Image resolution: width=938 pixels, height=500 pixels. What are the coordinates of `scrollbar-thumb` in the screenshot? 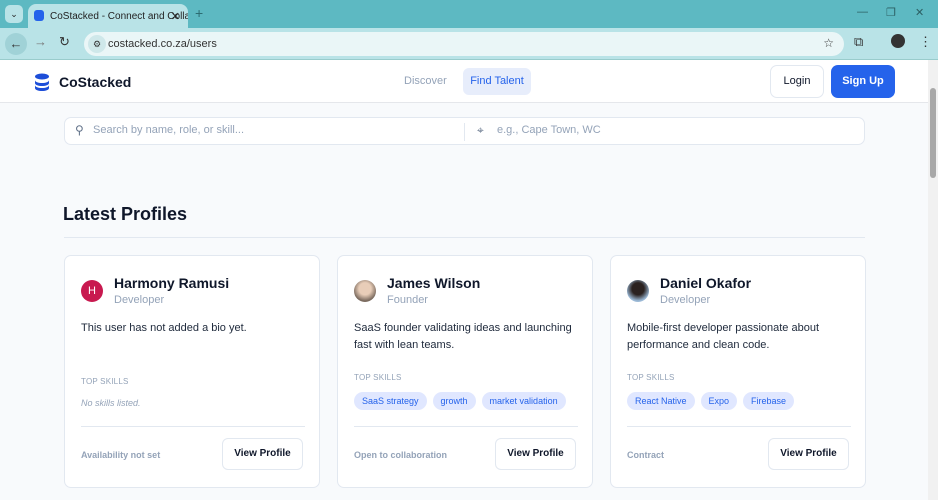 It's located at (933, 133).